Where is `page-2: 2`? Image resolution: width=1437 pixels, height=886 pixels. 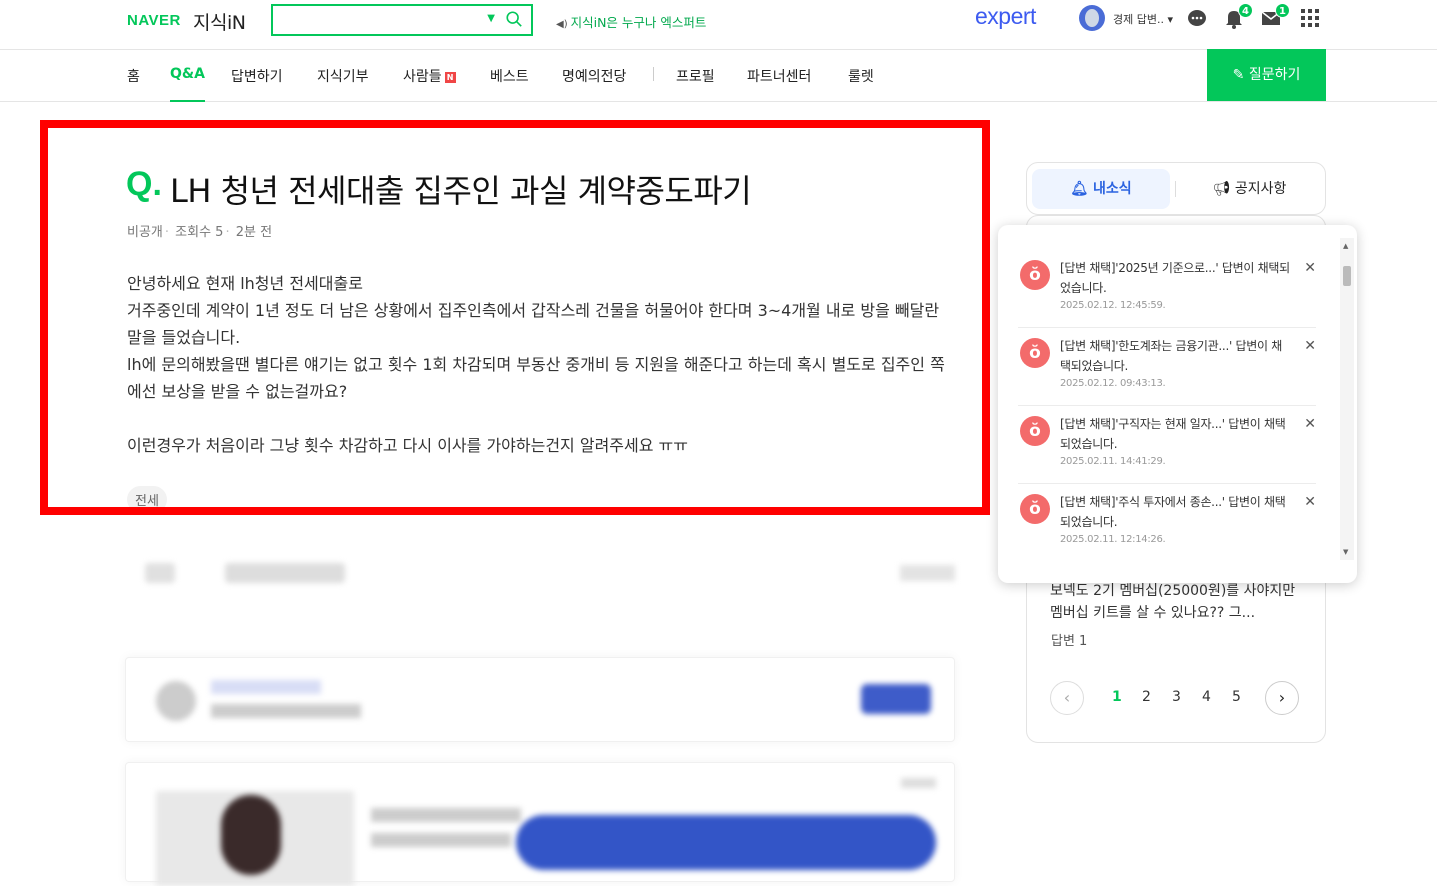 page-2: 2 is located at coordinates (1146, 697).